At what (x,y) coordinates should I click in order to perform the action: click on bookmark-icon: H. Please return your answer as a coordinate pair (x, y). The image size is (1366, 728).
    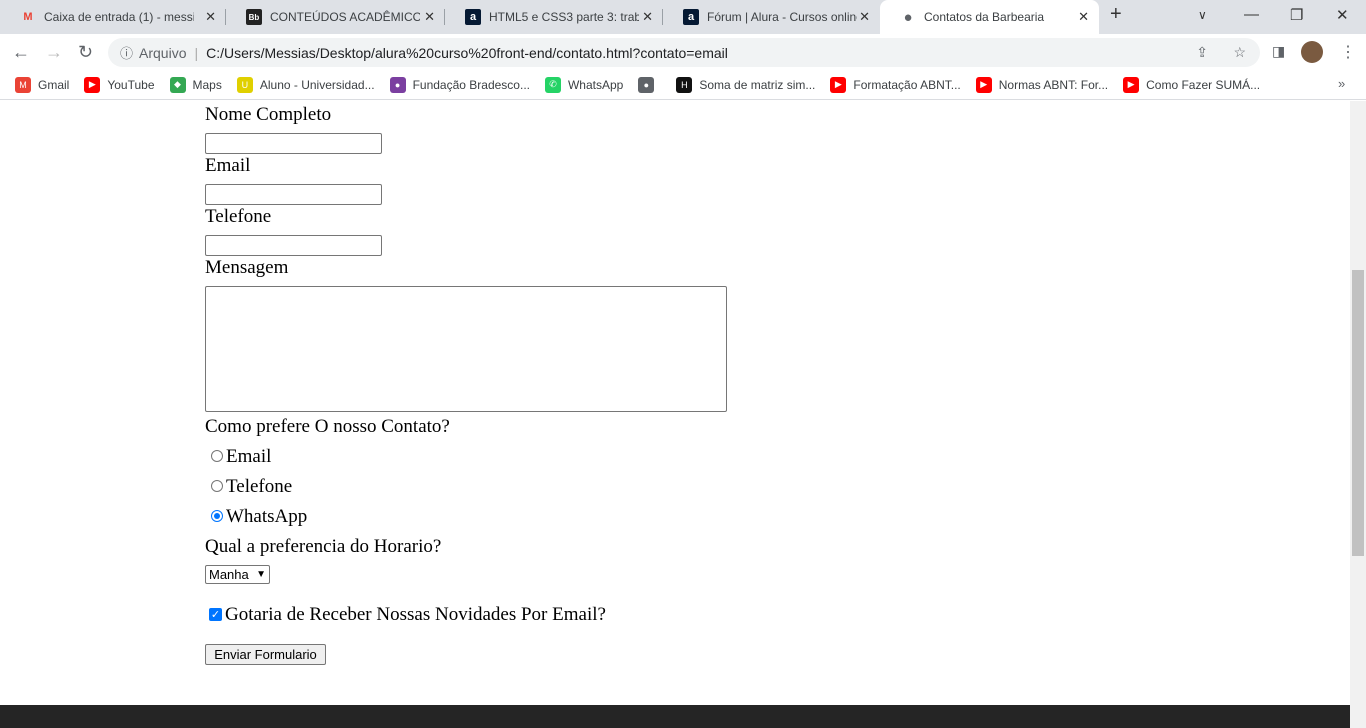
    Looking at the image, I should click on (684, 84).